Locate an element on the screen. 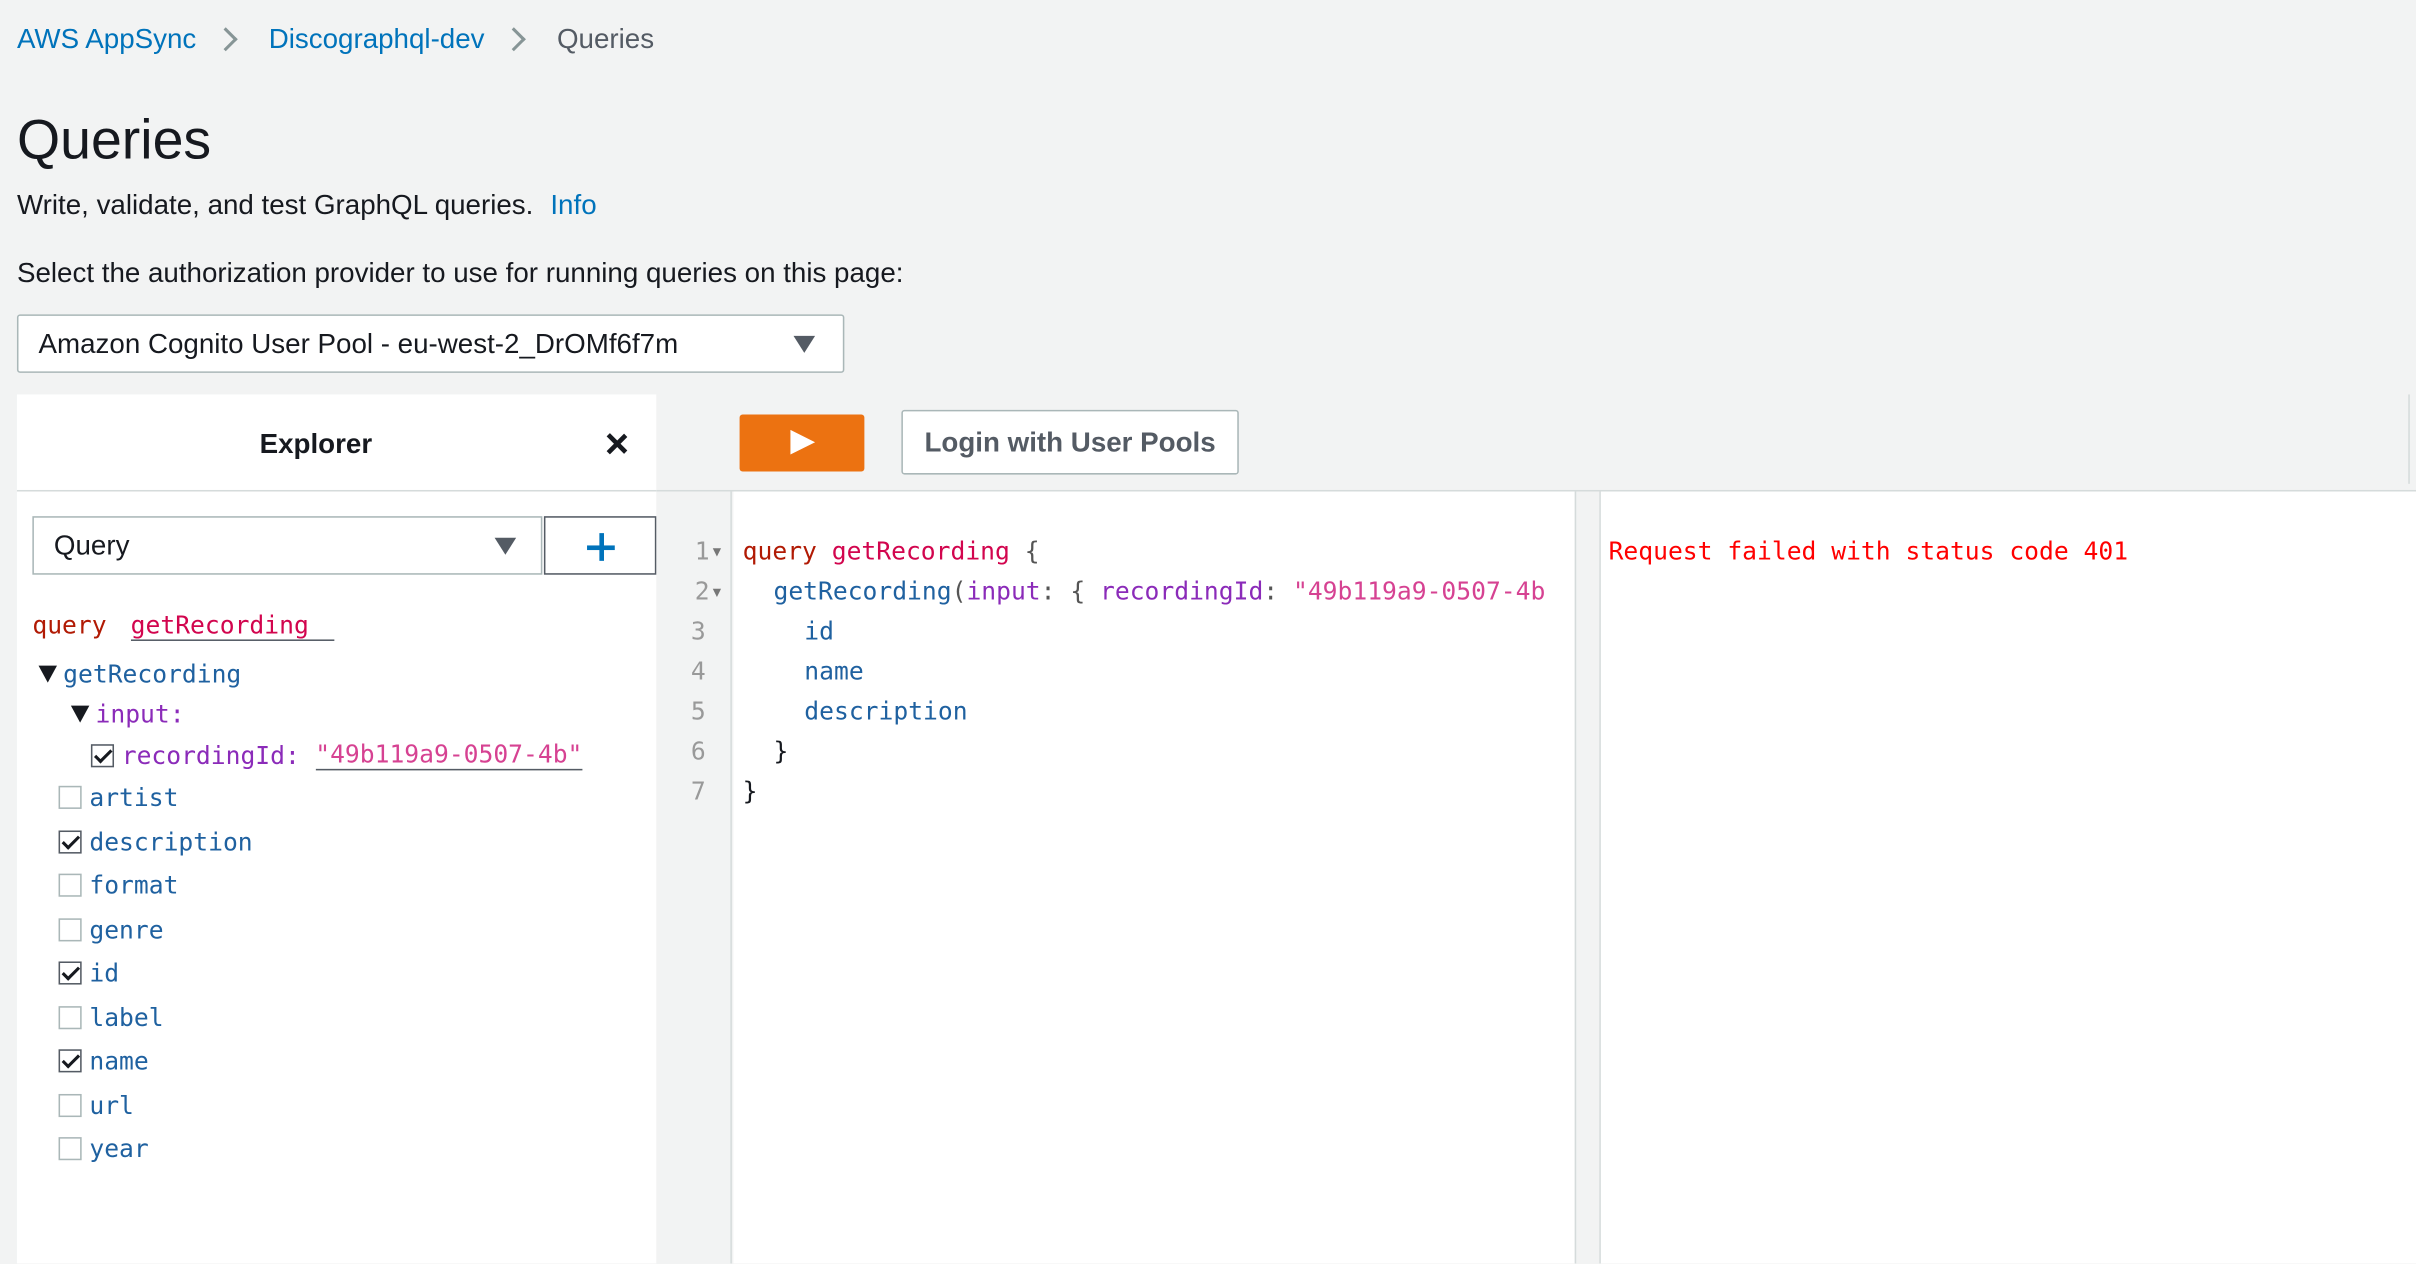 The width and height of the screenshot is (2416, 1264). tree-field-name: name is located at coordinates (103, 1061).